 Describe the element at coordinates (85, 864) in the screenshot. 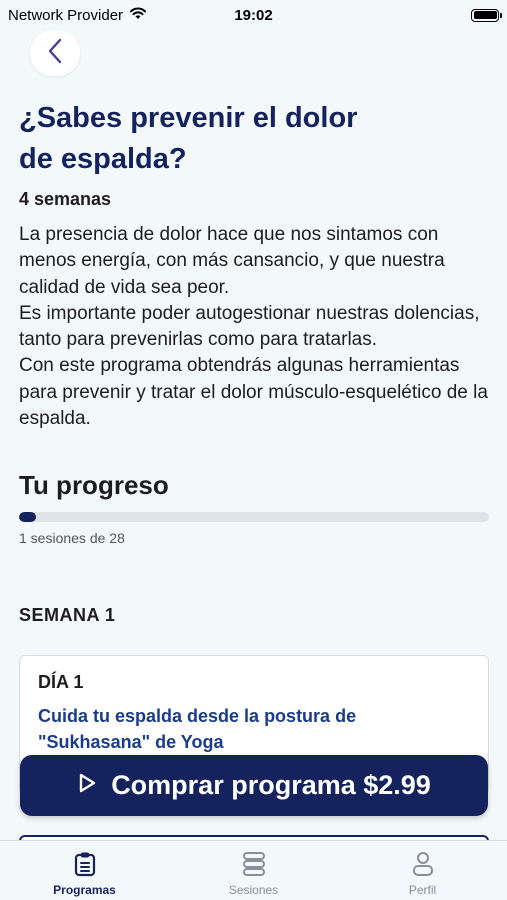

I see `clipboard-icon` at that location.